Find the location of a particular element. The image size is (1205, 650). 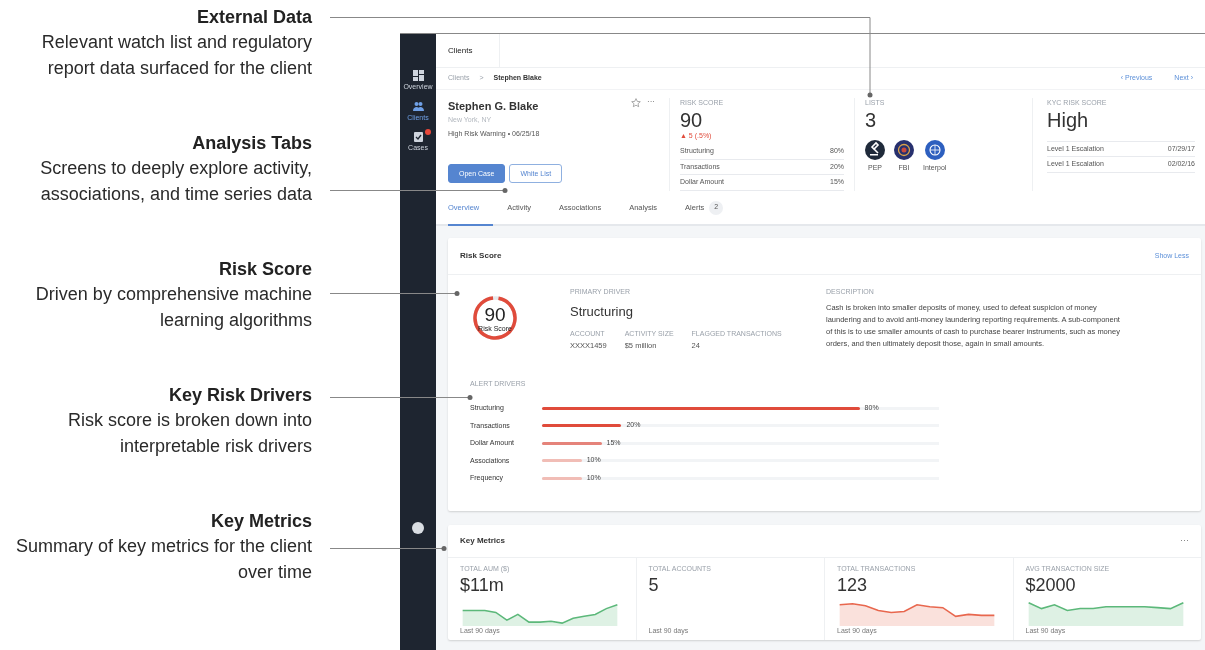

annotation-text: Risk score is broken down into interpretable risk drivers is located at coordinates (189, 433).